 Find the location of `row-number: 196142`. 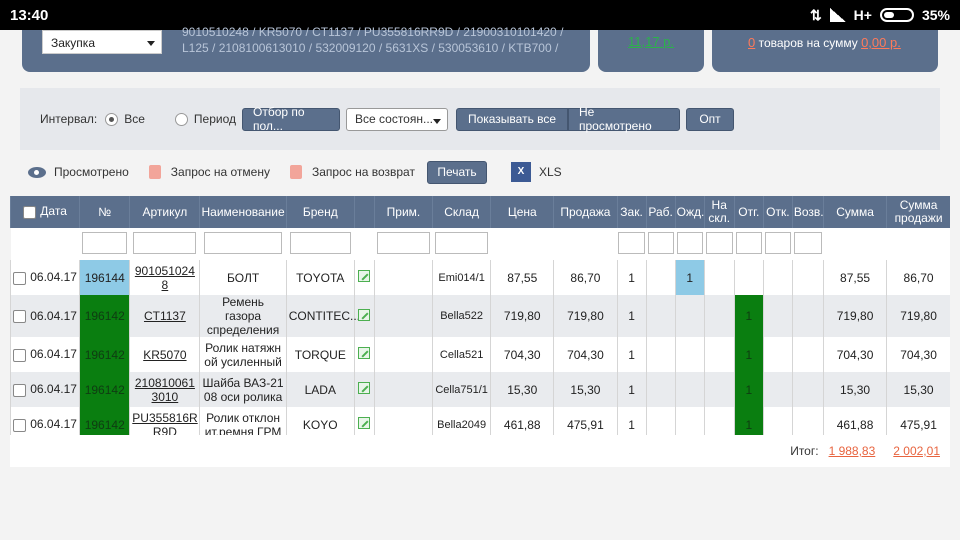

row-number: 196142 is located at coordinates (104, 354).